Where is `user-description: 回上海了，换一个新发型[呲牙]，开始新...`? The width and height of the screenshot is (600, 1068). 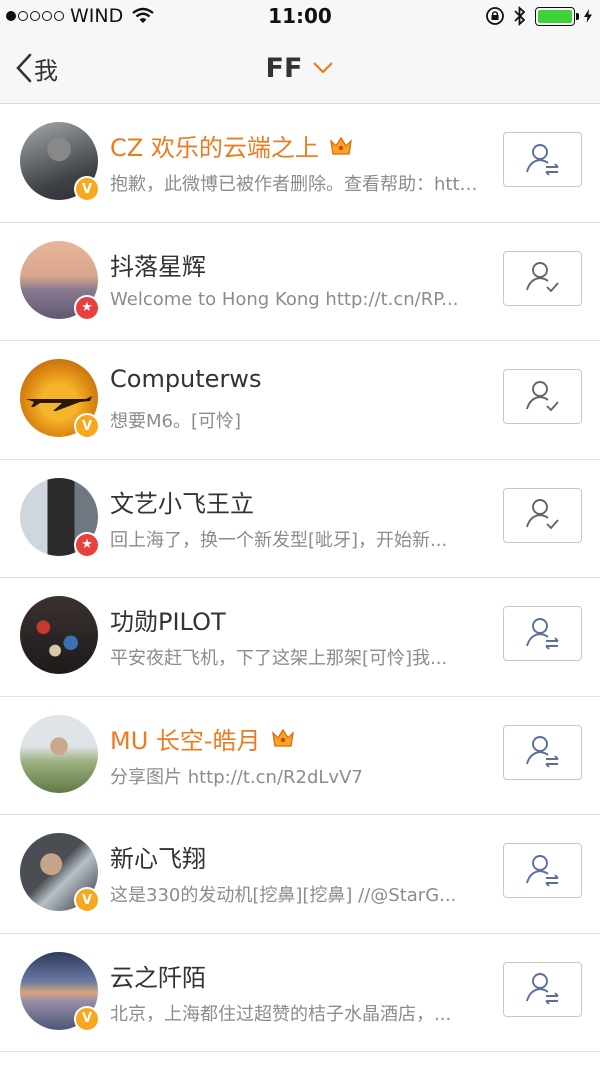
user-description: 回上海了，换一个新发型[呲牙]，开始新... is located at coordinates (279, 540).